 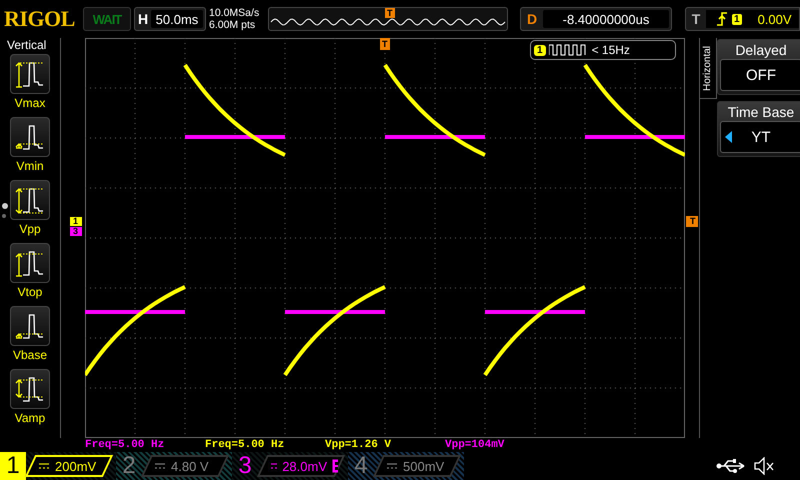 I want to click on timebase-label: H, so click(x=143, y=19).